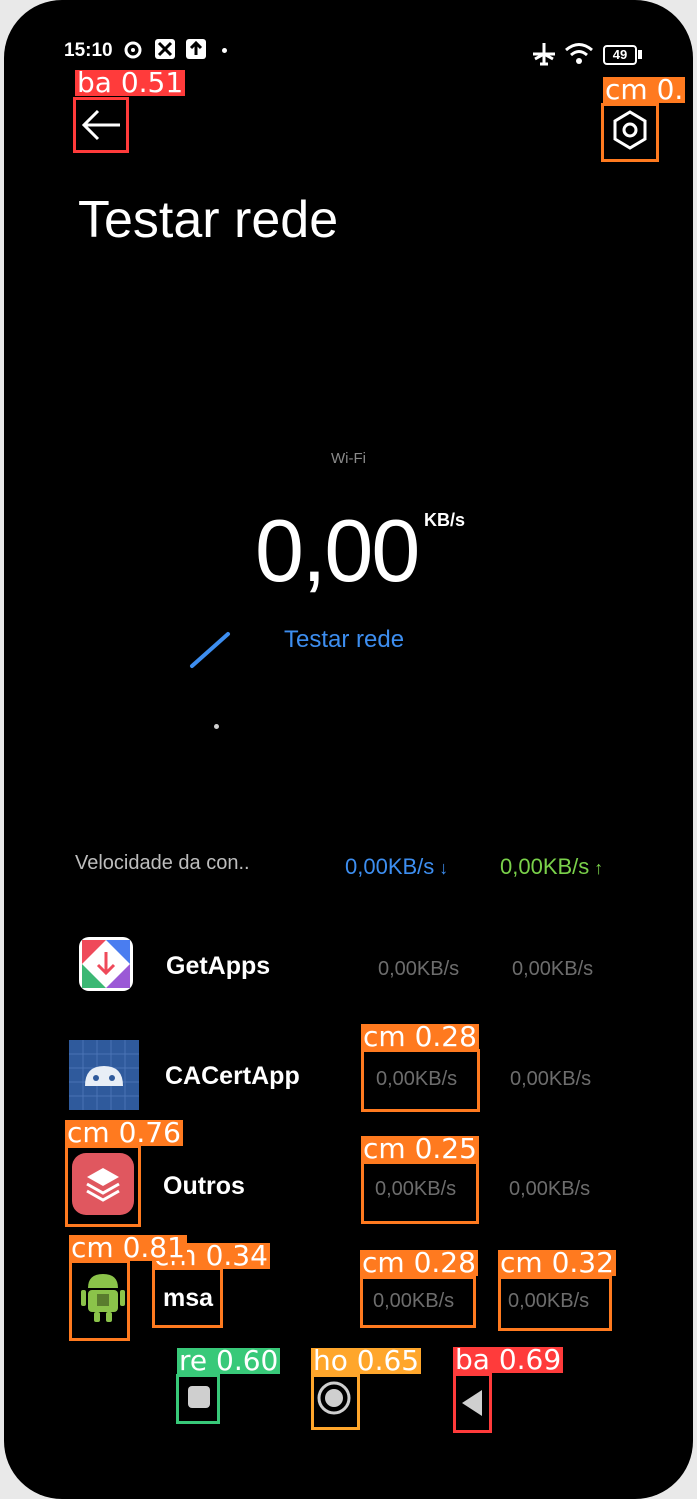  Describe the element at coordinates (545, 866) in the screenshot. I see `upload-speed-value: 0,00KB/s` at that location.